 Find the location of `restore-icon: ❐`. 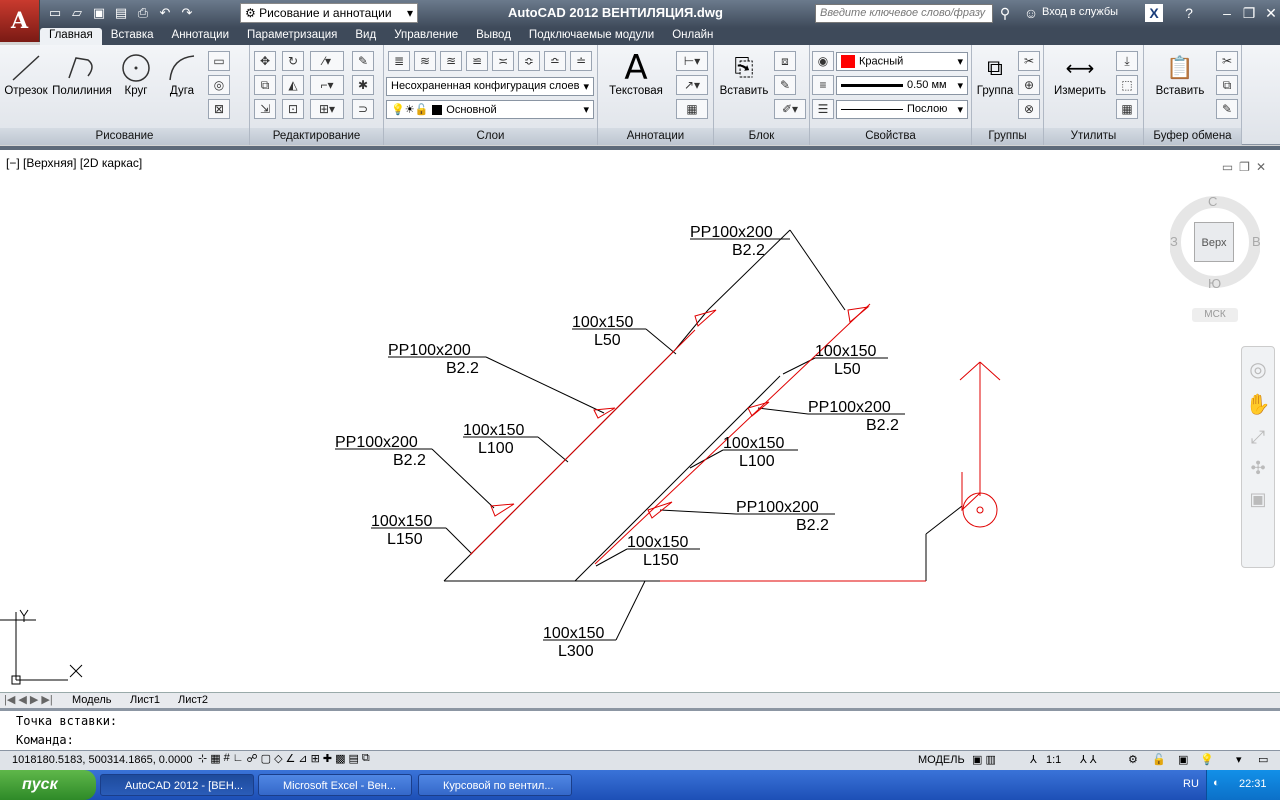

restore-icon: ❐ is located at coordinates (1249, 13).